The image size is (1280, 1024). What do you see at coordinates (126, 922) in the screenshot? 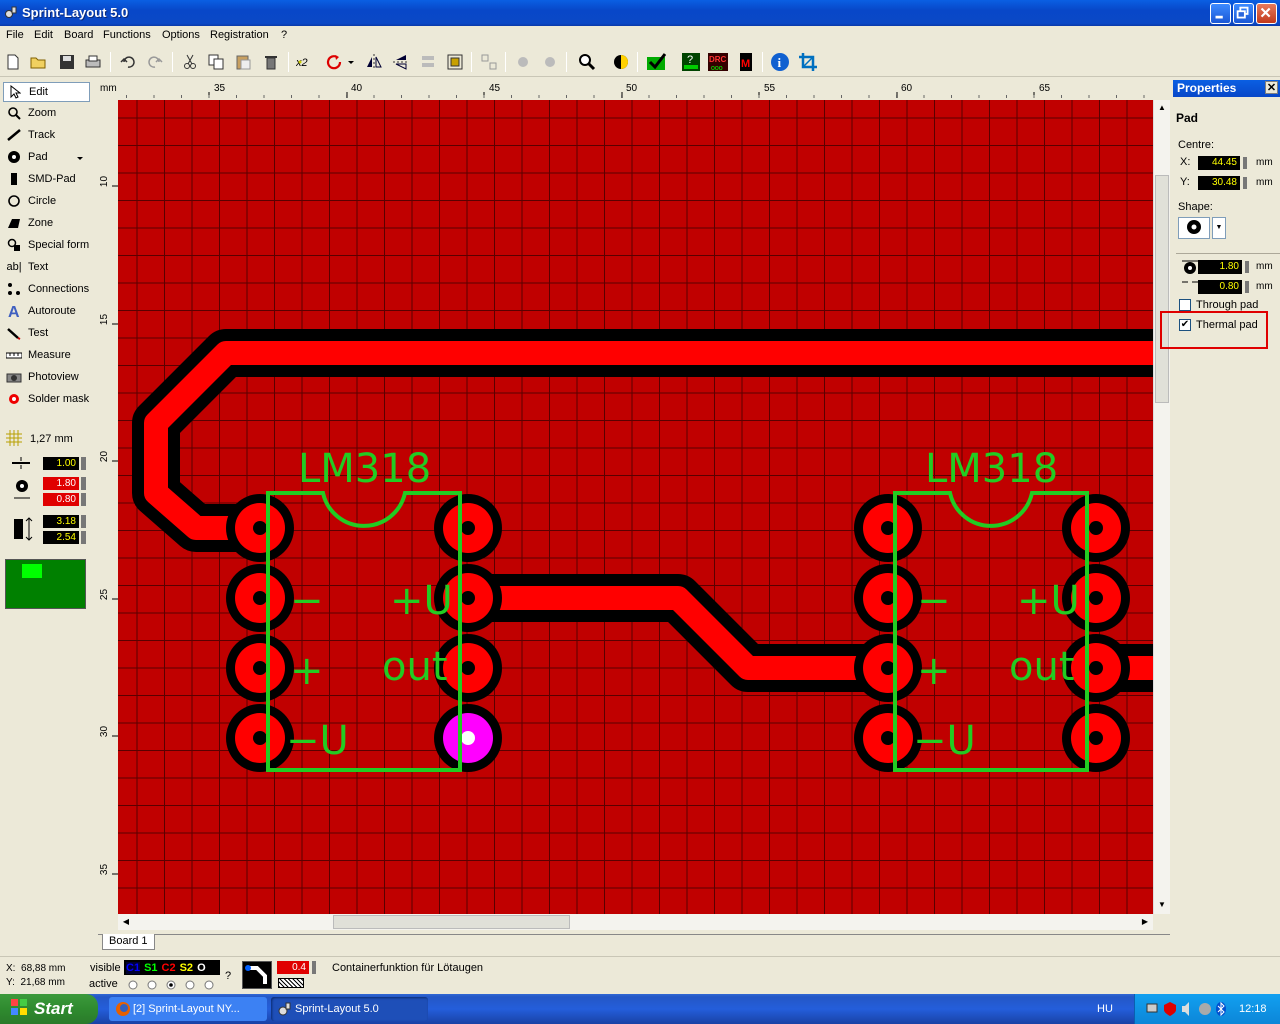
I see `scroll-left-arrow: ◀` at bounding box center [126, 922].